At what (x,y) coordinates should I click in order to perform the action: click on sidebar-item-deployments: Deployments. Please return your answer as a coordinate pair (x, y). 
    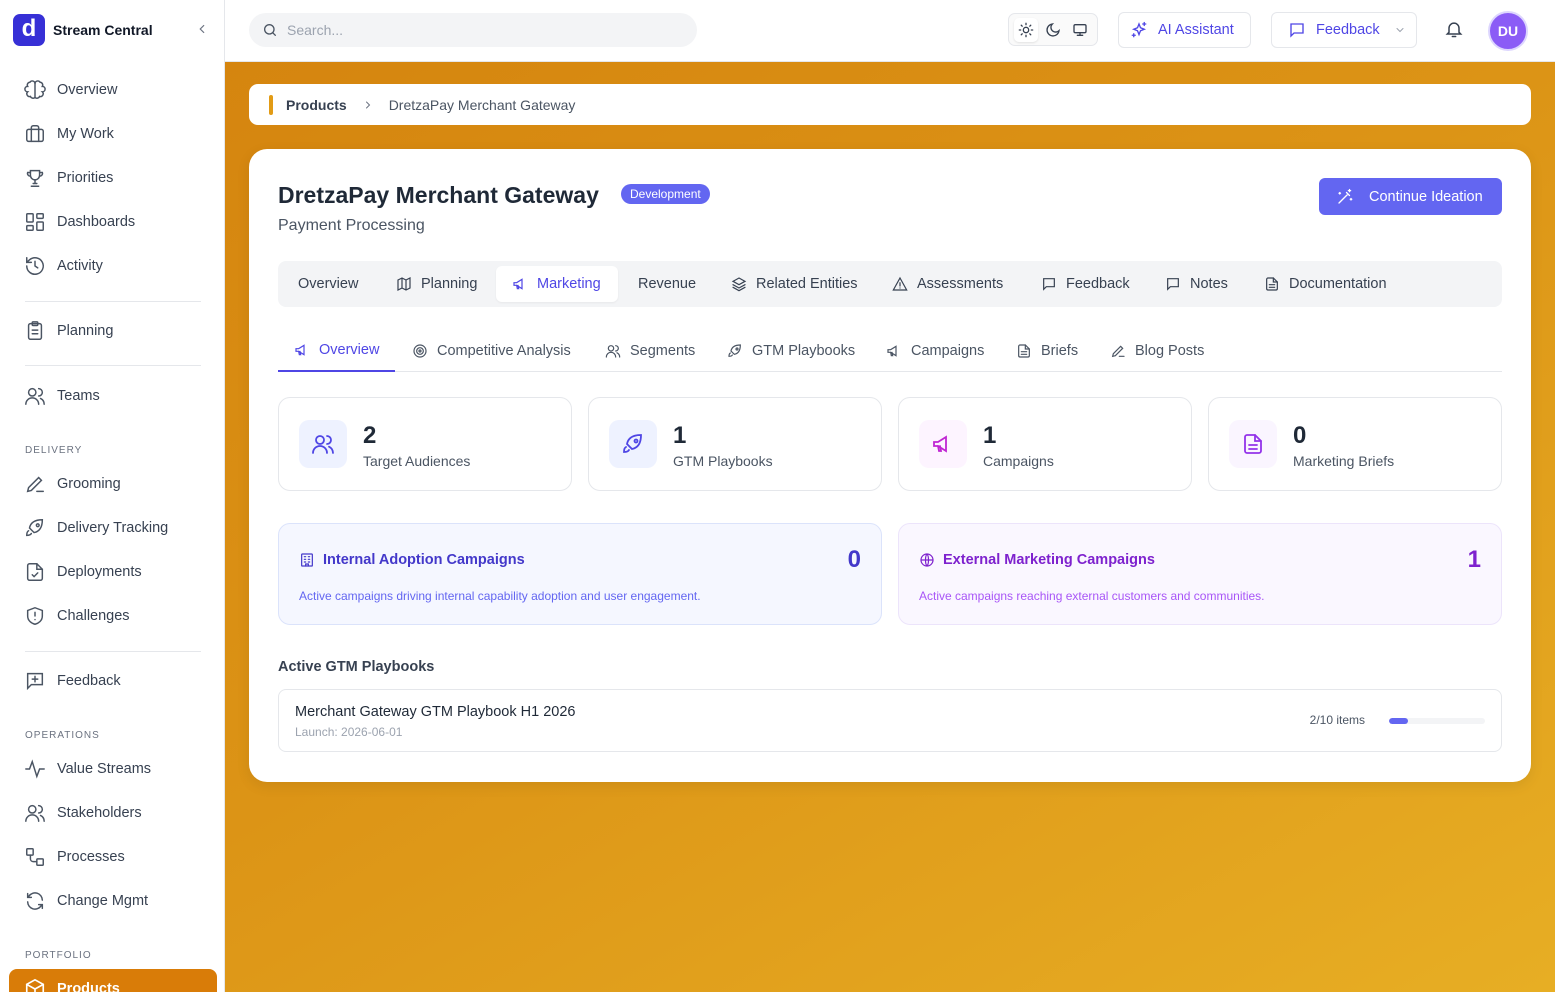
    Looking at the image, I should click on (119, 572).